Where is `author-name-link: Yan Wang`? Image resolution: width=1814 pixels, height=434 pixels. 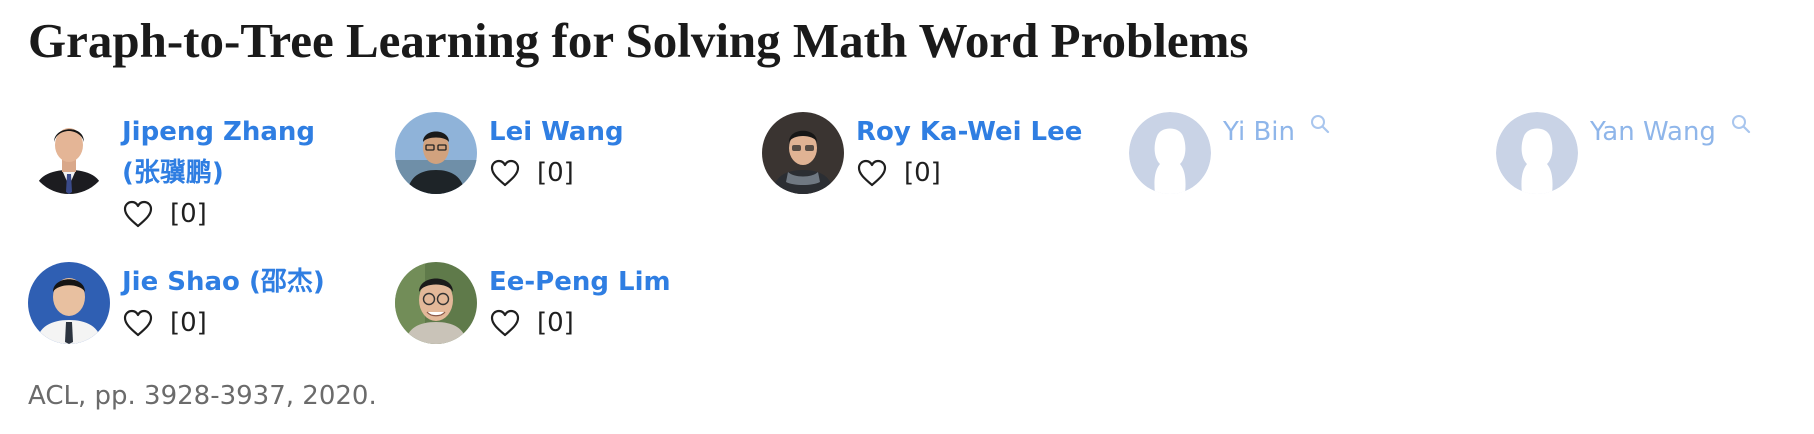
author-name-link: Yan Wang is located at coordinates (1653, 132).